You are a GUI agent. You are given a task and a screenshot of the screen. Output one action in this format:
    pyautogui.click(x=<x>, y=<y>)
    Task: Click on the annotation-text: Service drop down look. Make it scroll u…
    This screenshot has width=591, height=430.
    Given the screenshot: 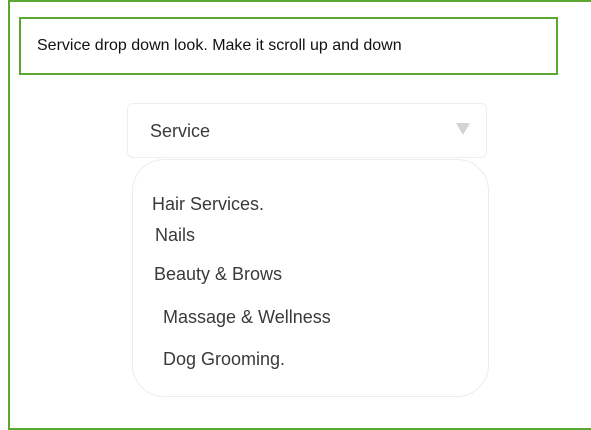 What is the action you would take?
    pyautogui.click(x=219, y=45)
    